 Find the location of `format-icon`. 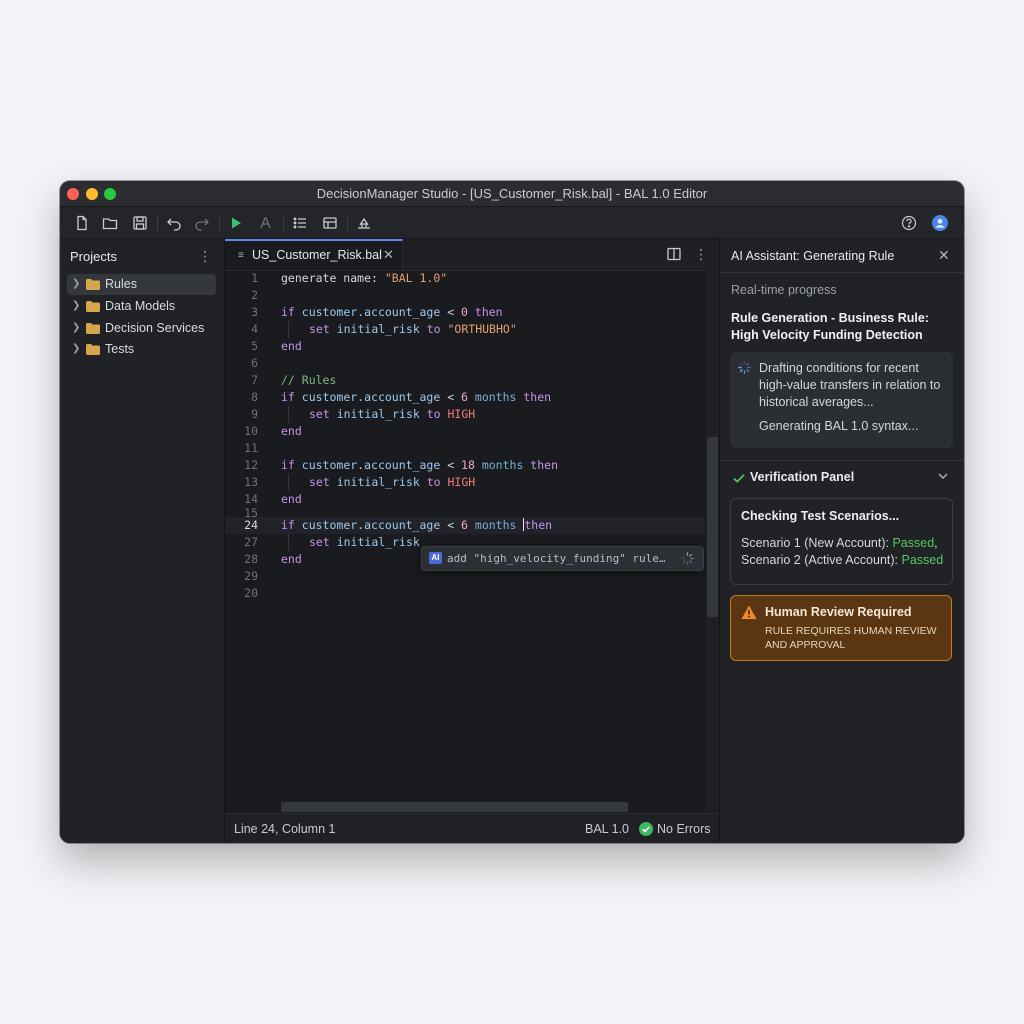

format-icon is located at coordinates (266, 223).